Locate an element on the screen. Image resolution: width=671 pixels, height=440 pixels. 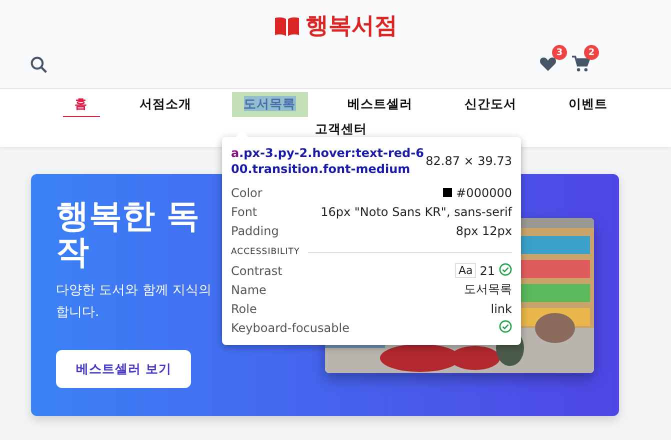
element-selector: a.px-3.py-2.hover:text-red-600.transition.font-medium is located at coordinates (328, 161).